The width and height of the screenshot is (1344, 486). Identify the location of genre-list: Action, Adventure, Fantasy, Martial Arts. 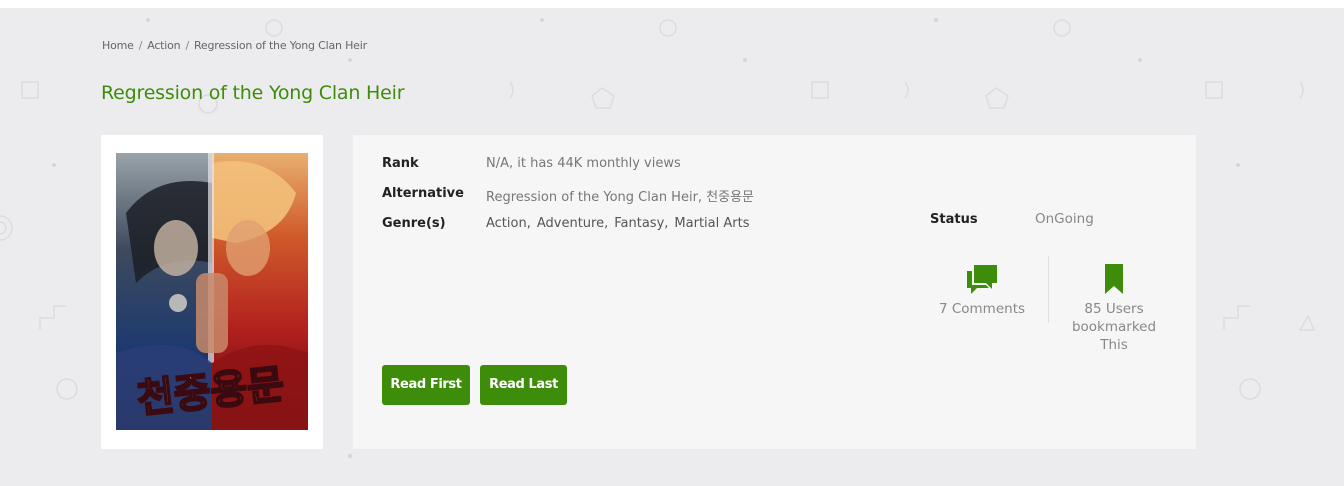
(618, 223).